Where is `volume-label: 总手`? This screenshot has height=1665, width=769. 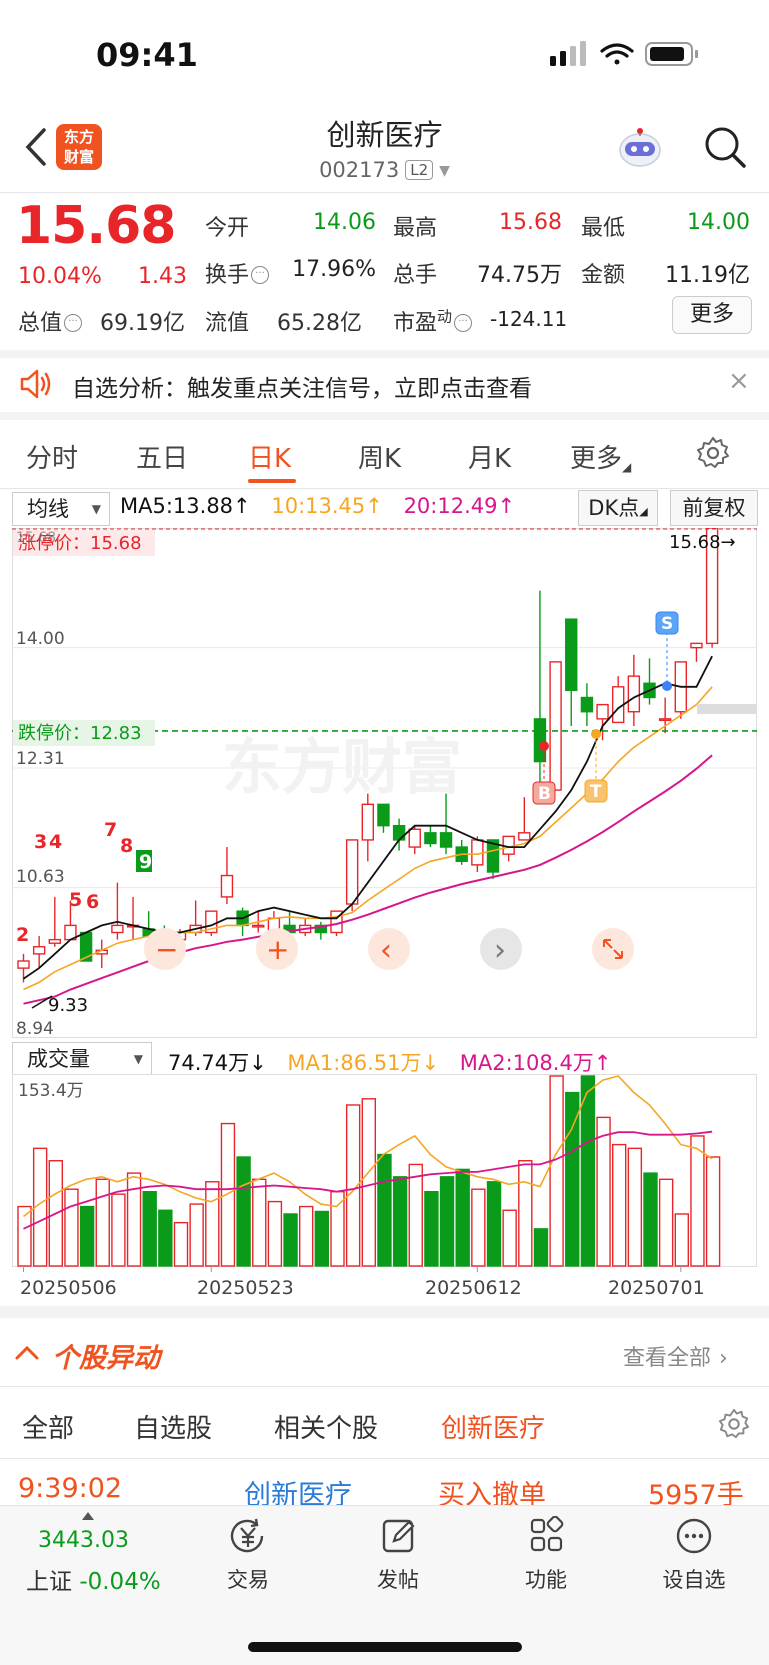
volume-label: 总手 is located at coordinates (415, 275).